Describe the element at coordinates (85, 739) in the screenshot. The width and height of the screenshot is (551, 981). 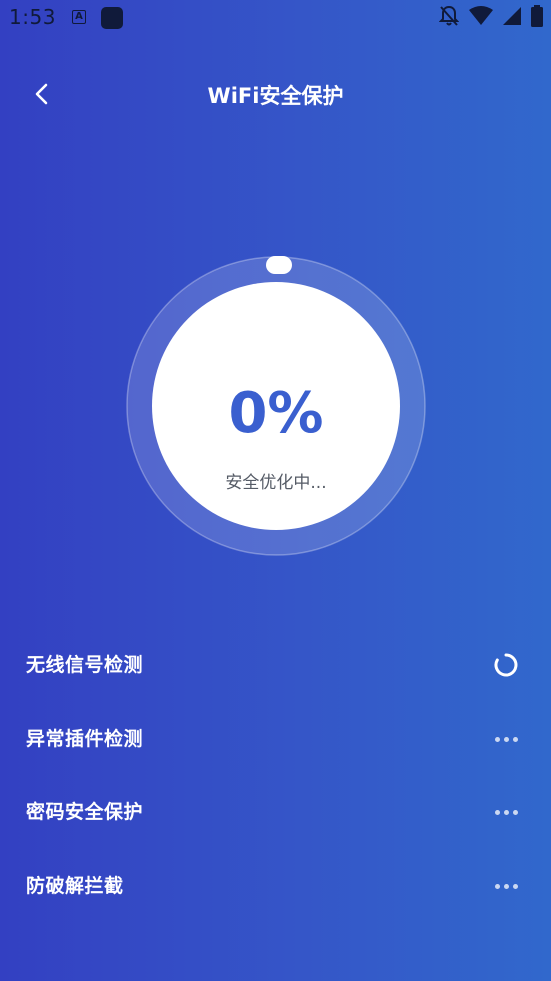
I see `check-label: 异常插件检测` at that location.